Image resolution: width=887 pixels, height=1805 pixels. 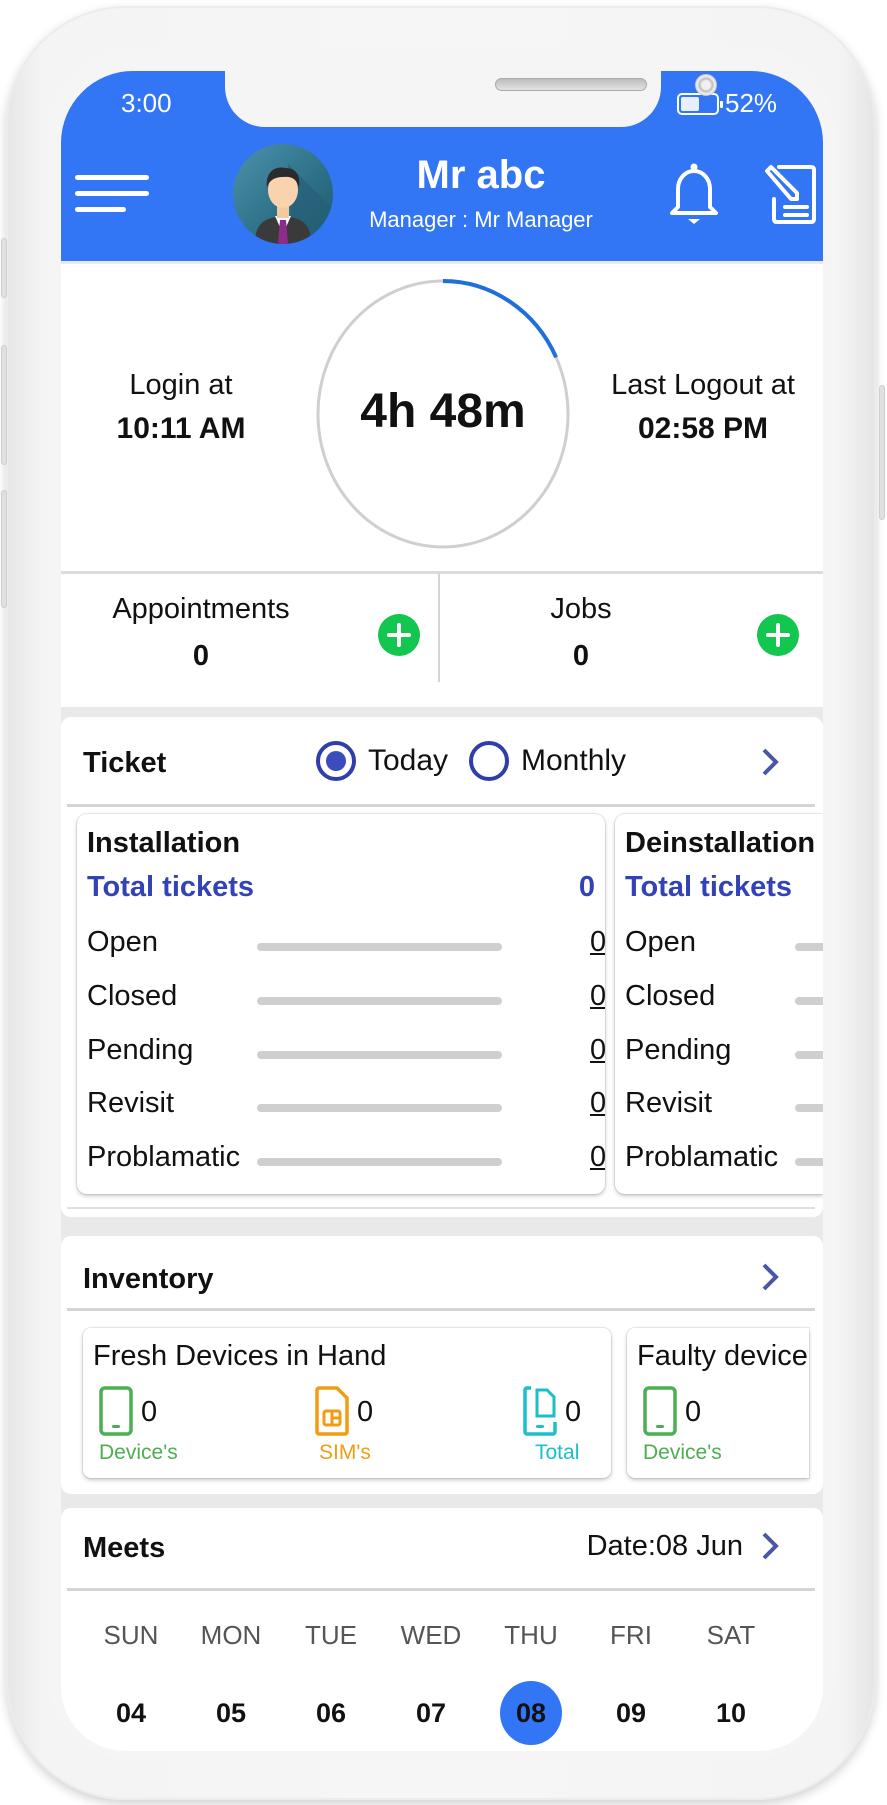 I want to click on edit-note-button, so click(x=789, y=194).